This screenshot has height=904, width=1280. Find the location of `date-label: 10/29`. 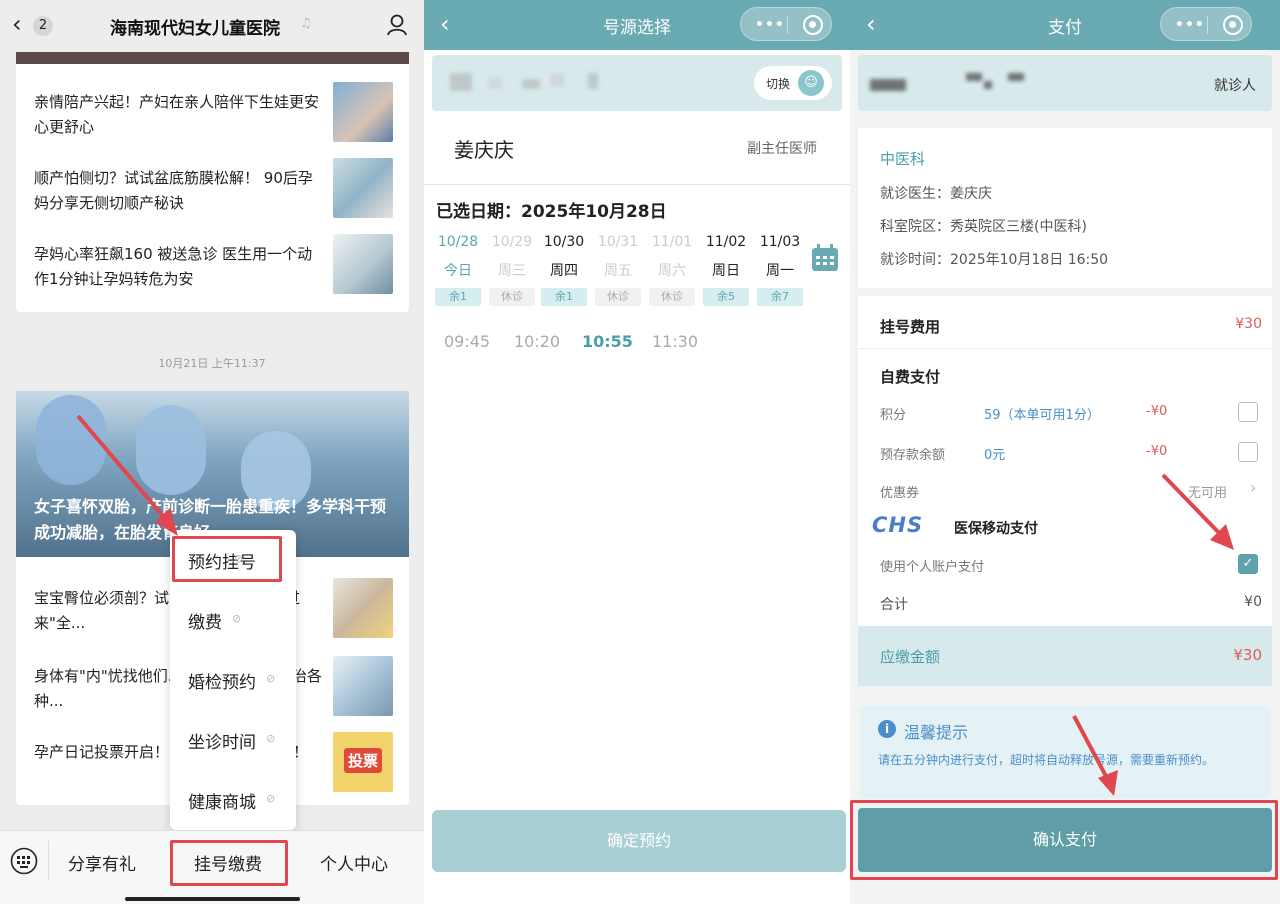

date-label: 10/29 is located at coordinates (512, 242).